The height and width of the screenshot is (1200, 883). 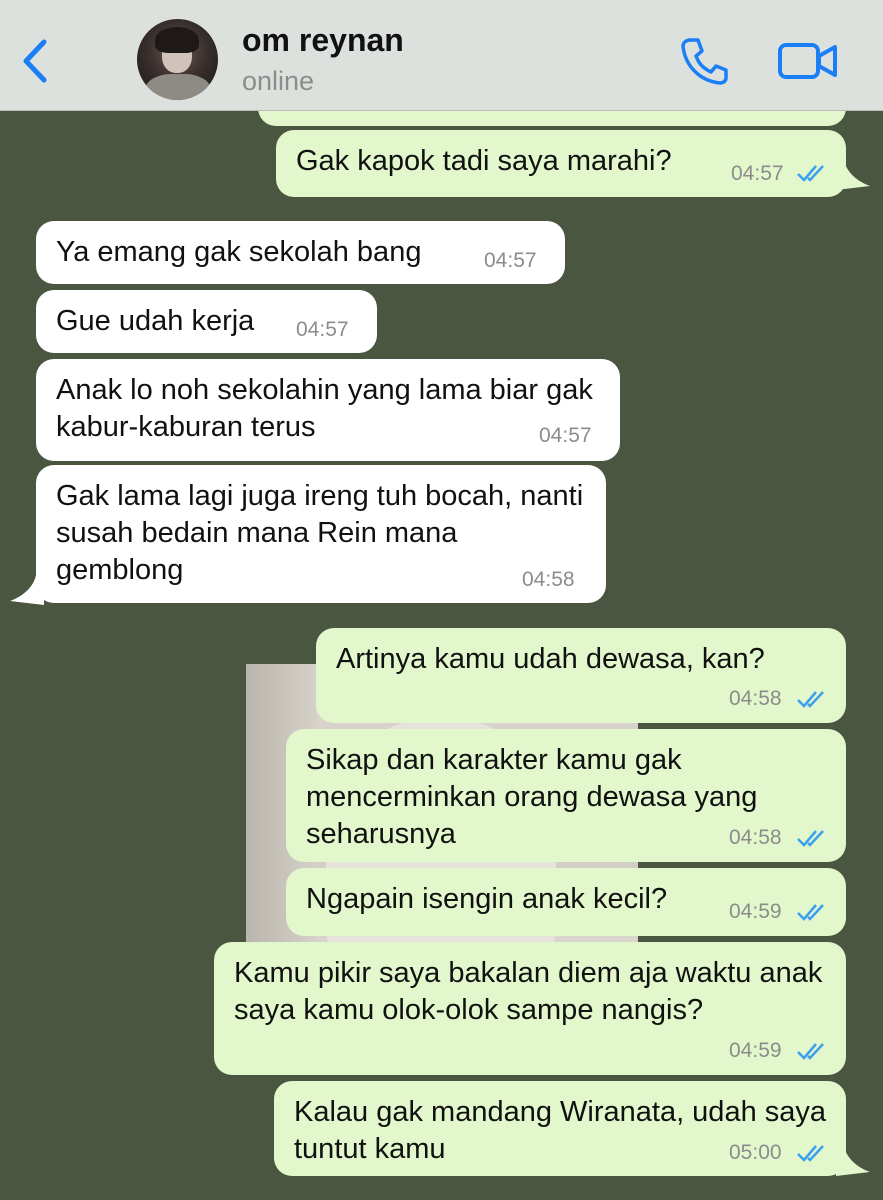 What do you see at coordinates (441, 55) in the screenshot?
I see `chat-header: om reynan online` at bounding box center [441, 55].